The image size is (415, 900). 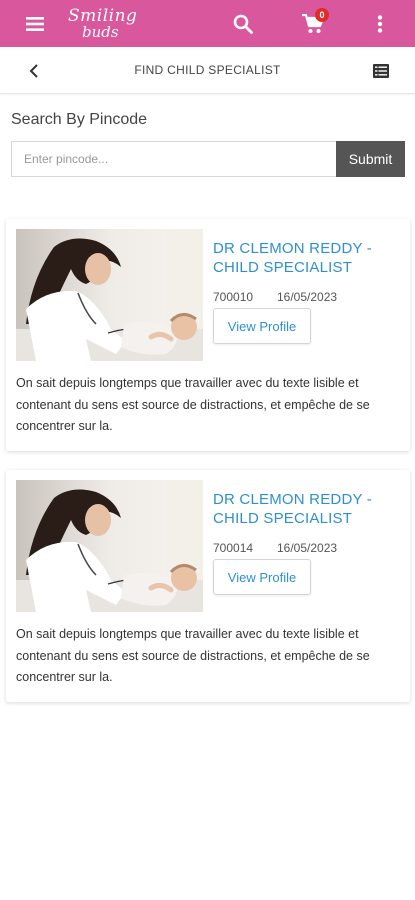 I want to click on page-header: FIND CHILD SPECIALIST, so click(x=207, y=70).